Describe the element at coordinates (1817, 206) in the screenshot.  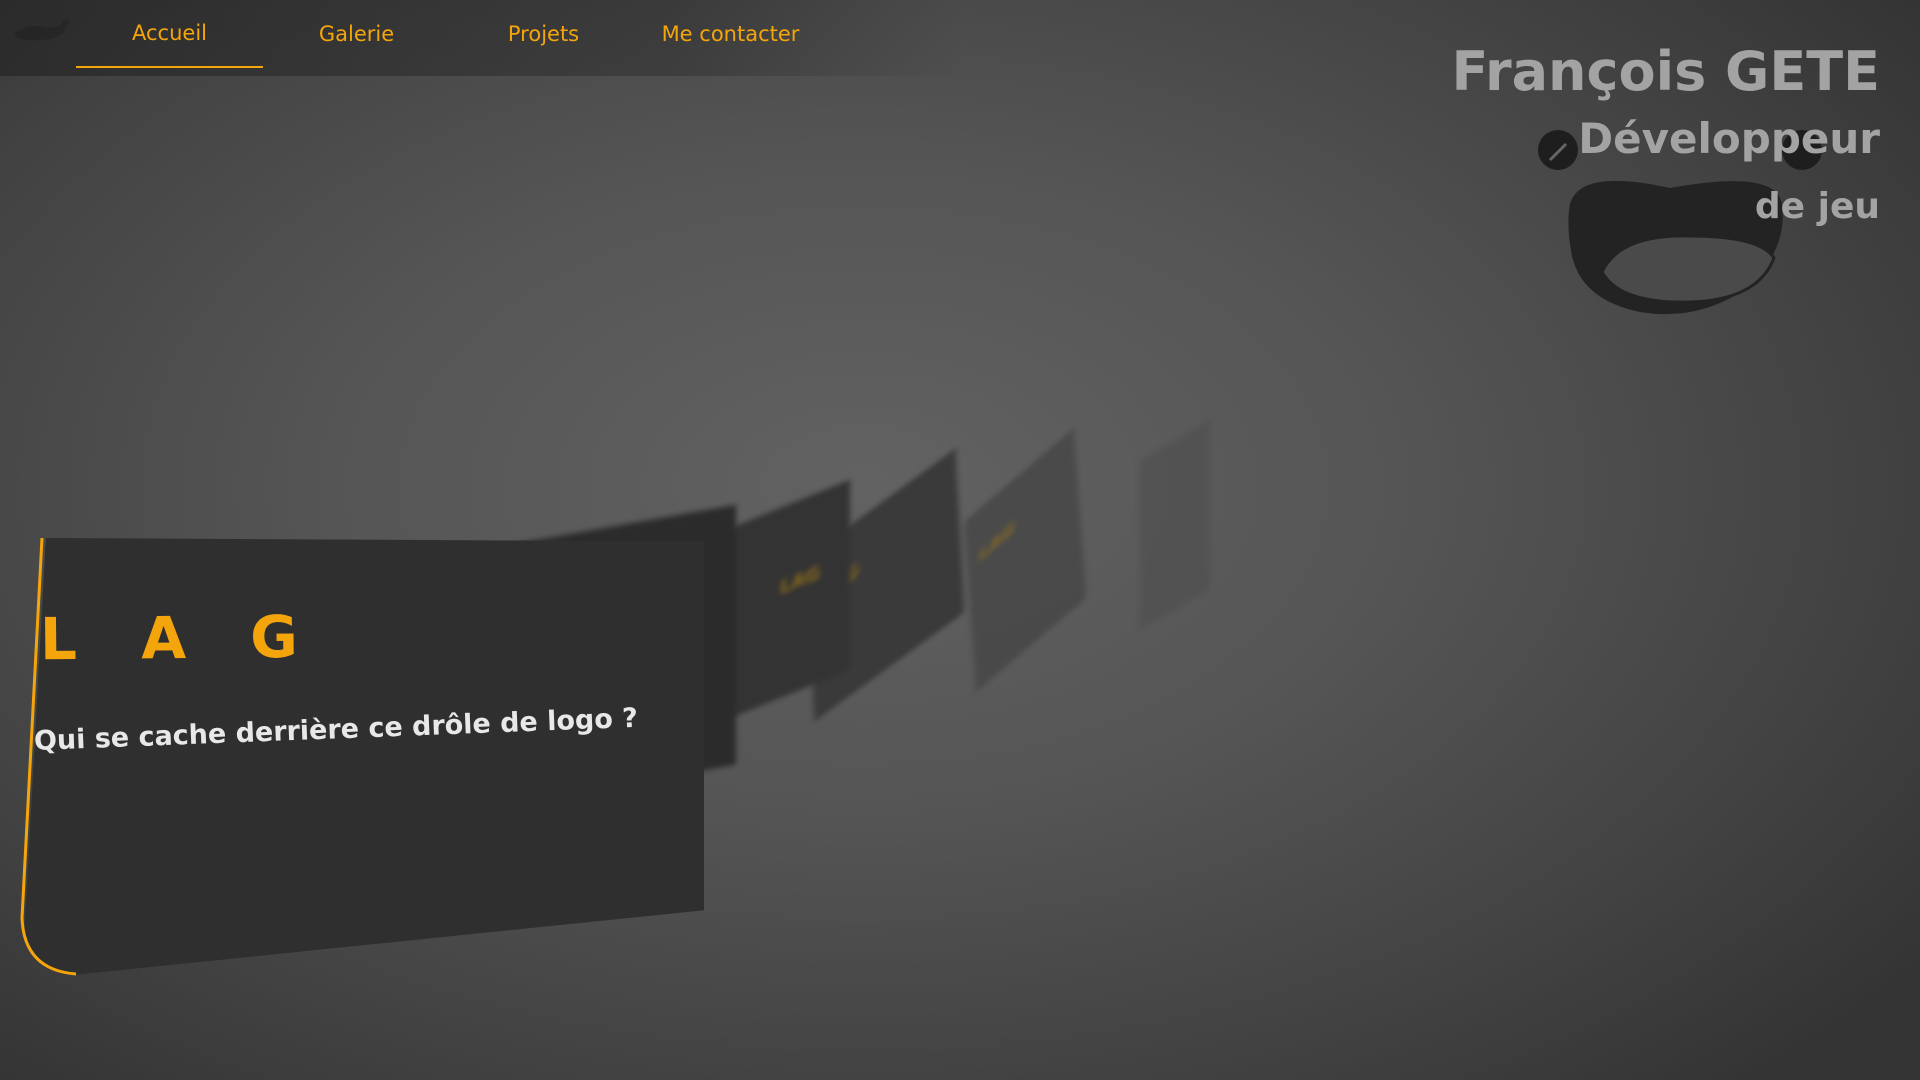
I see `site-owner-role-suffix: de jeu` at that location.